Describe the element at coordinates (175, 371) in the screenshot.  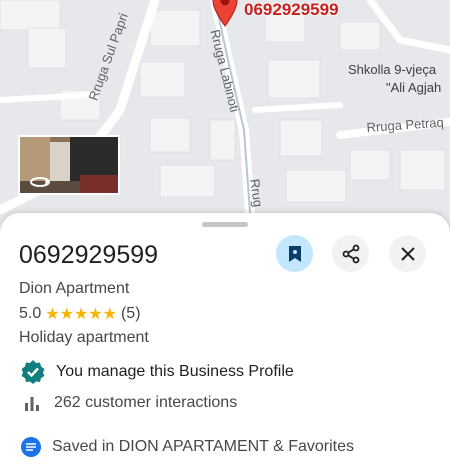
I see `manage-profile-text: You manage this Business Profile` at that location.